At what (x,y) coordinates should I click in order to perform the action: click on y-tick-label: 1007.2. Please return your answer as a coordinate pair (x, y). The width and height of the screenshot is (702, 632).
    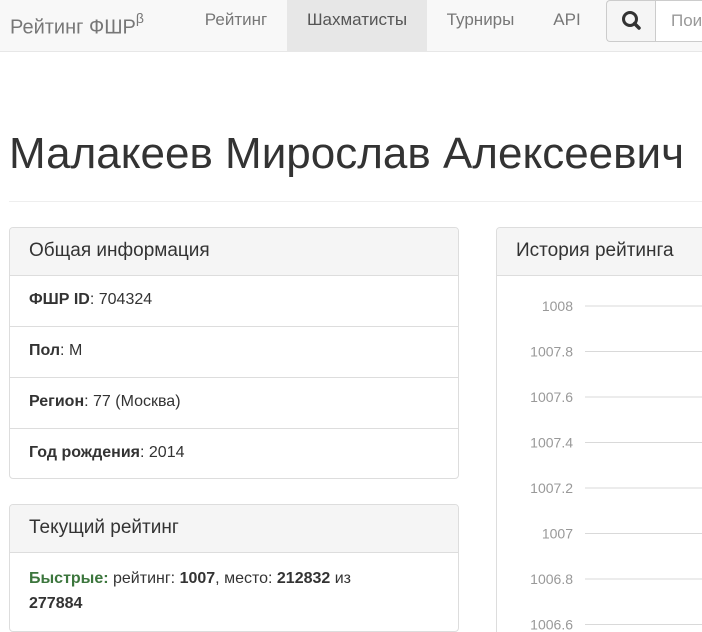
    Looking at the image, I should click on (551, 488).